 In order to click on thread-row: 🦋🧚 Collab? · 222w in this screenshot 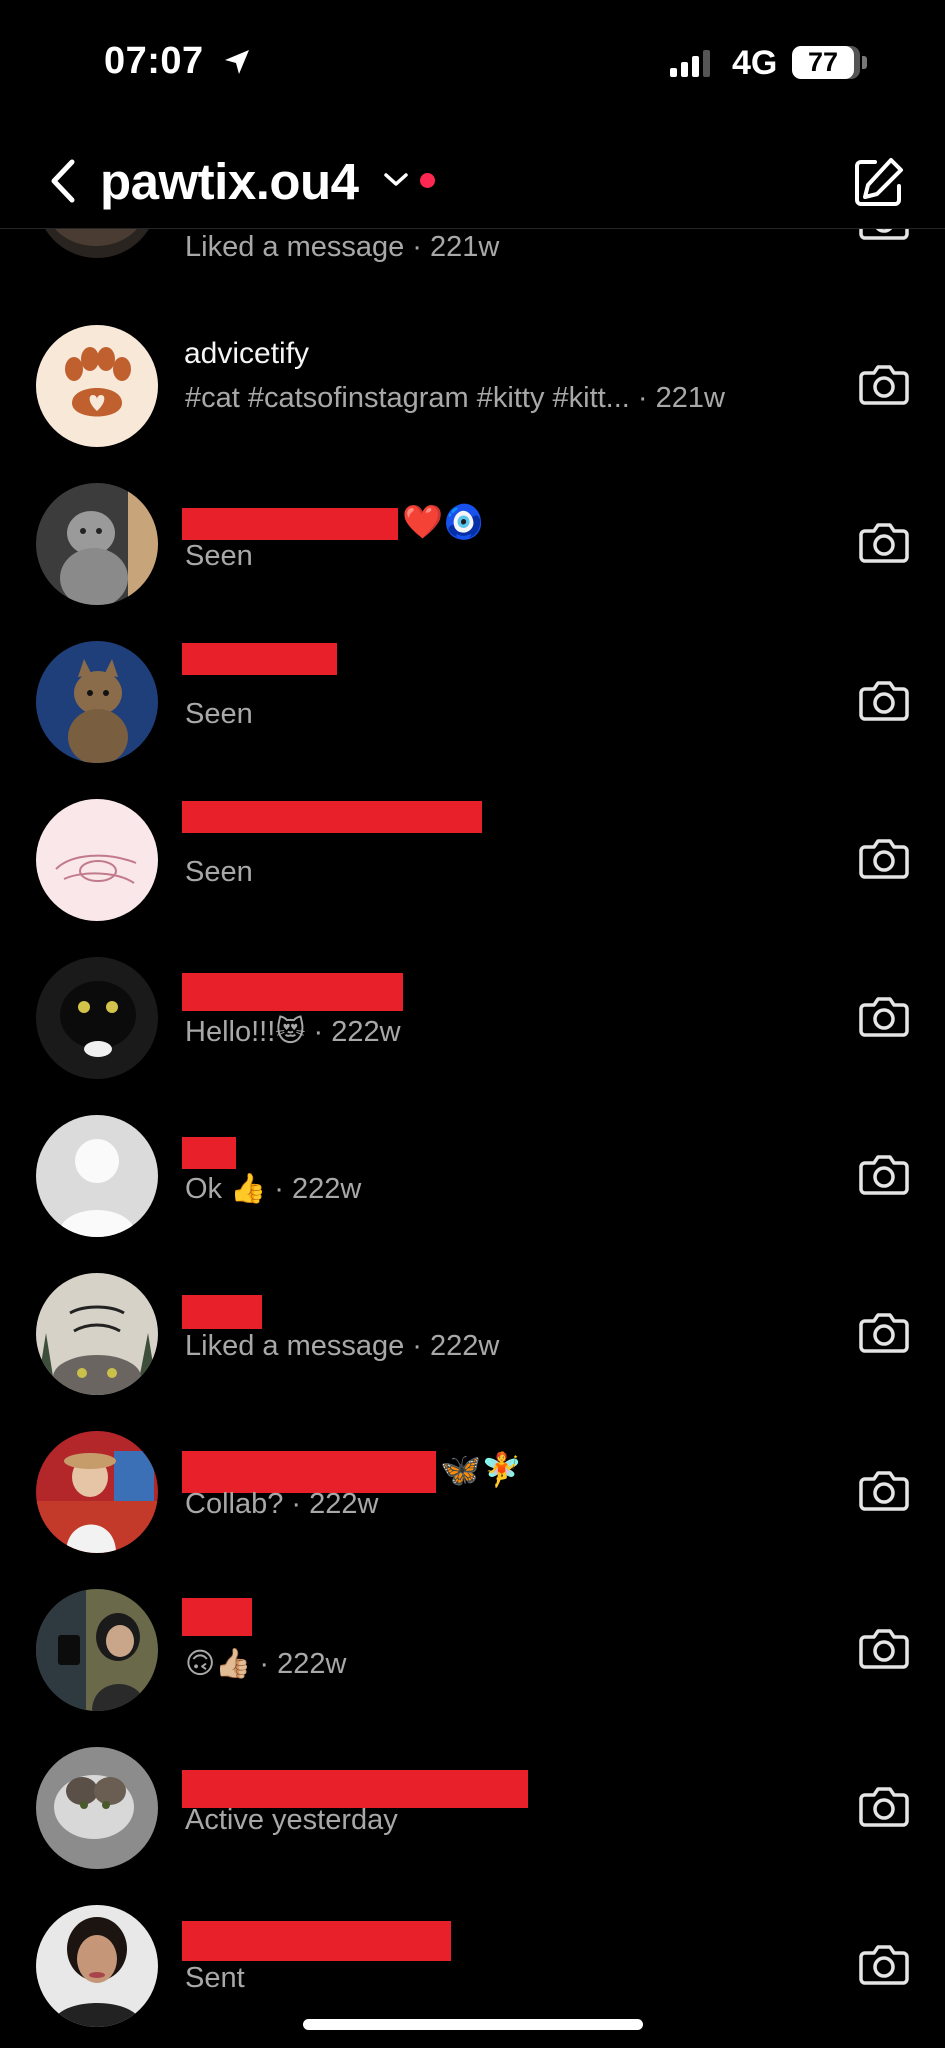, I will do `click(472, 1492)`.